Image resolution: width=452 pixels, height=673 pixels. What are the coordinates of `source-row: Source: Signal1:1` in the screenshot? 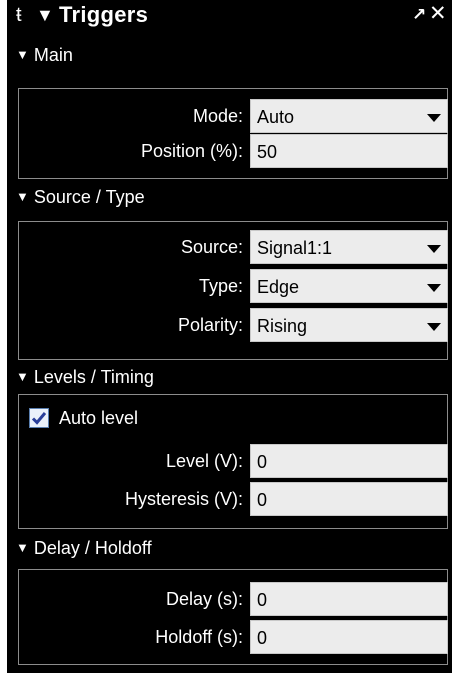 It's located at (233, 248).